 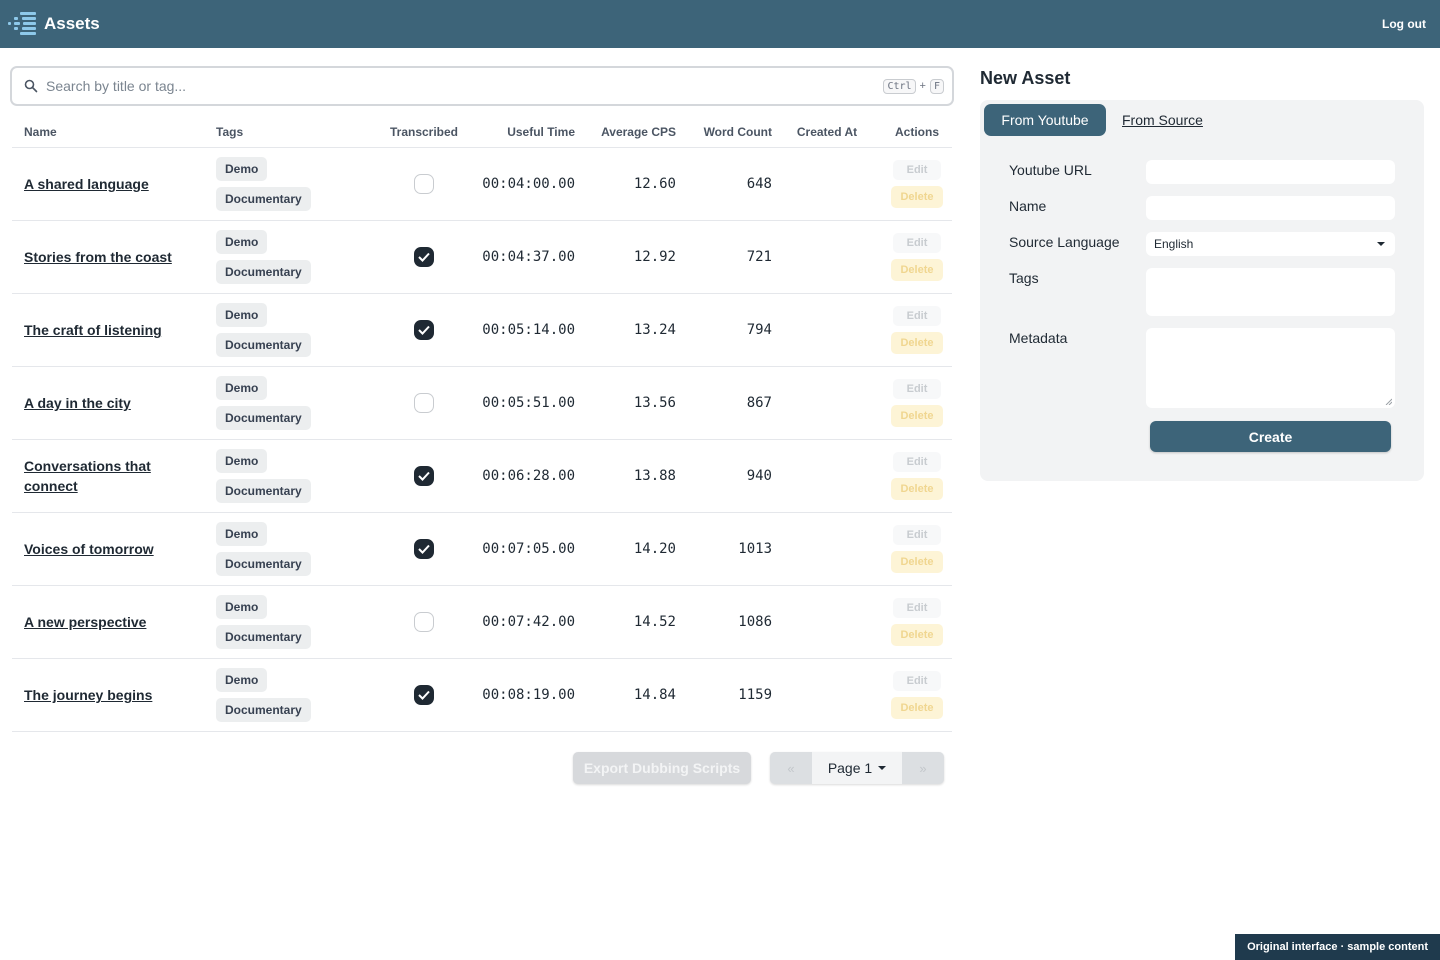 I want to click on asset-name-link: Conversations that connect, so click(x=104, y=476).